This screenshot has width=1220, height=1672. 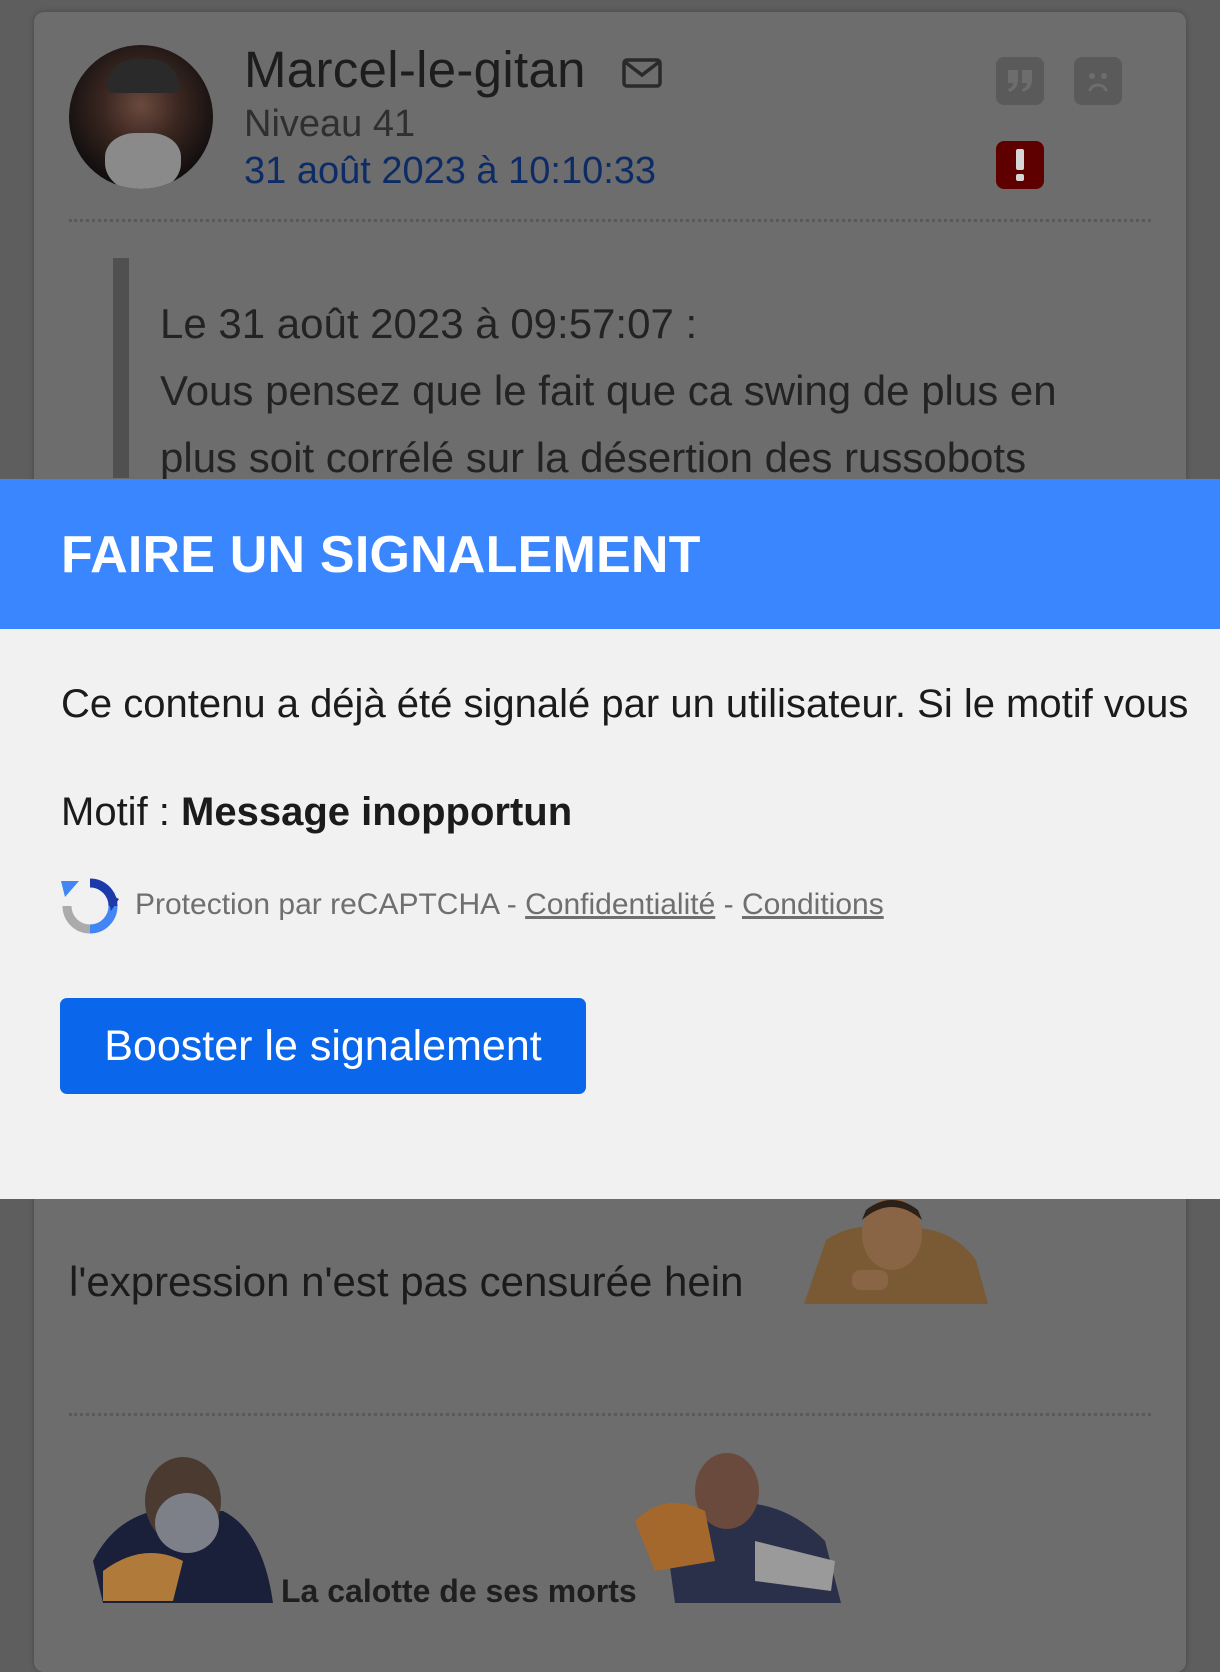 I want to click on quote-button, so click(x=1020, y=81).